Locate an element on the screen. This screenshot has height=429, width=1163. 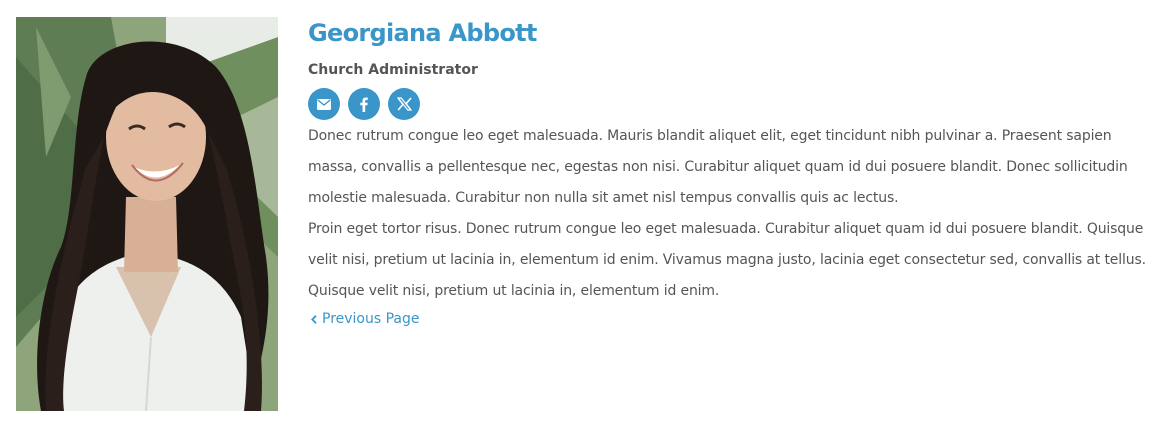
profile-name: Georgiana Abbott is located at coordinates (422, 33).